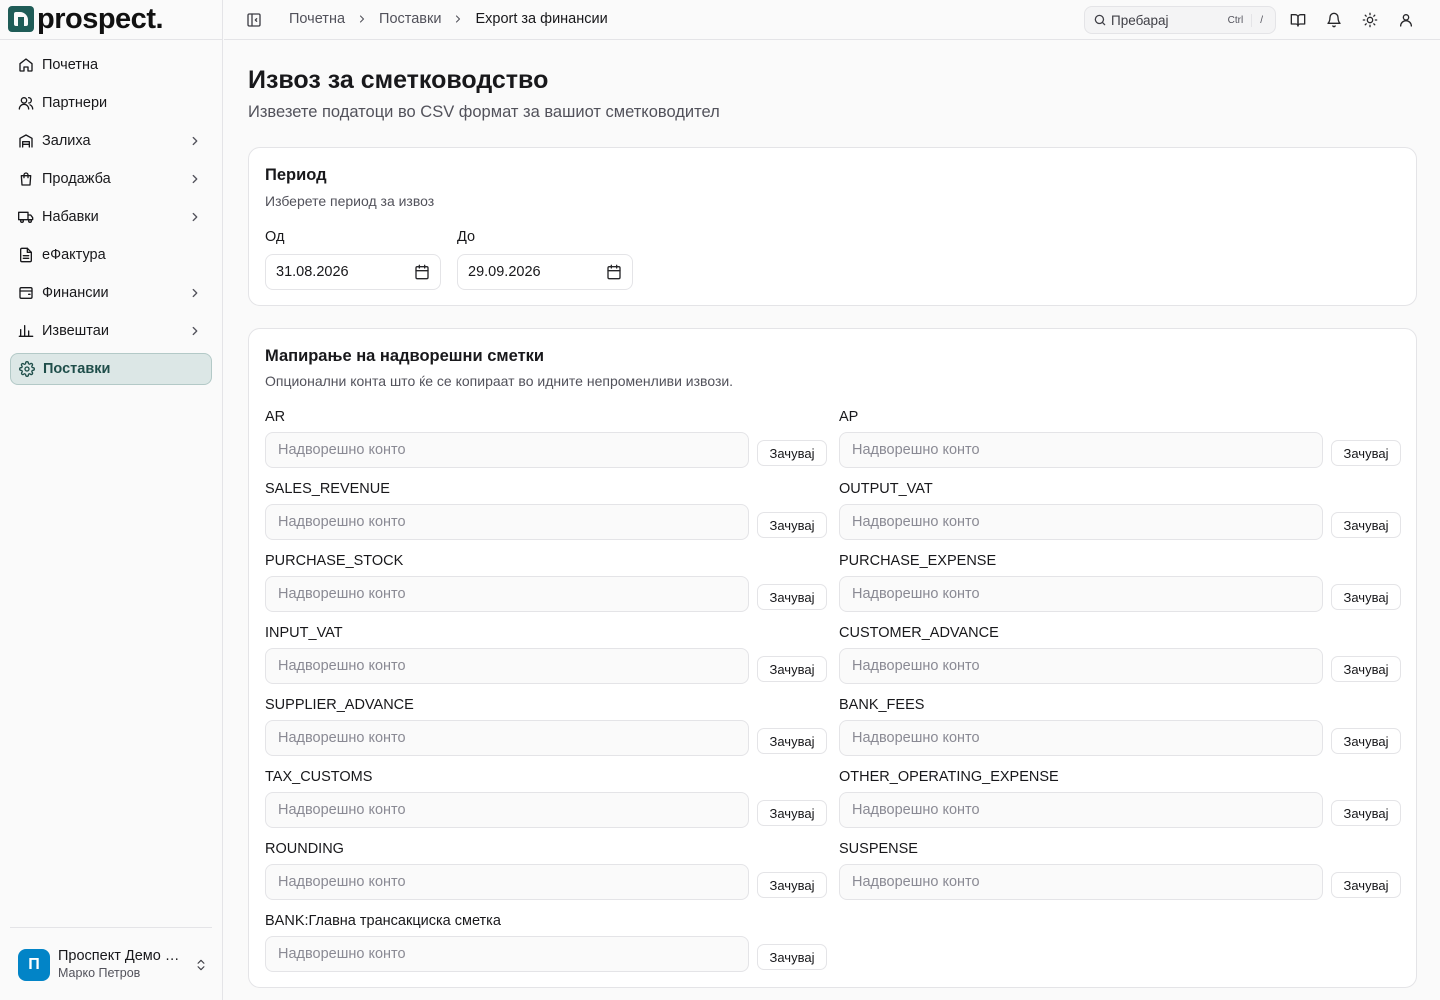  Describe the element at coordinates (296, 175) in the screenshot. I see `period-title: Период` at that location.